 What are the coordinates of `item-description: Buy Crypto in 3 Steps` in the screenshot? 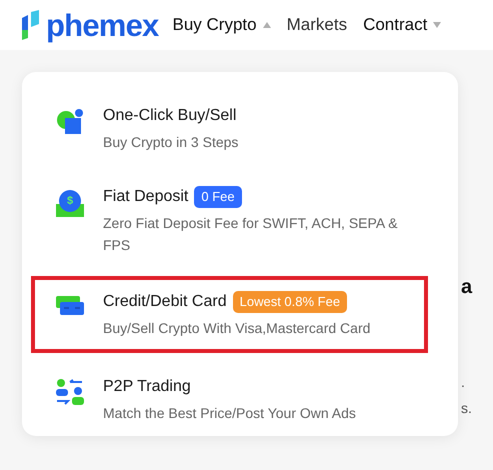 It's located at (171, 142).